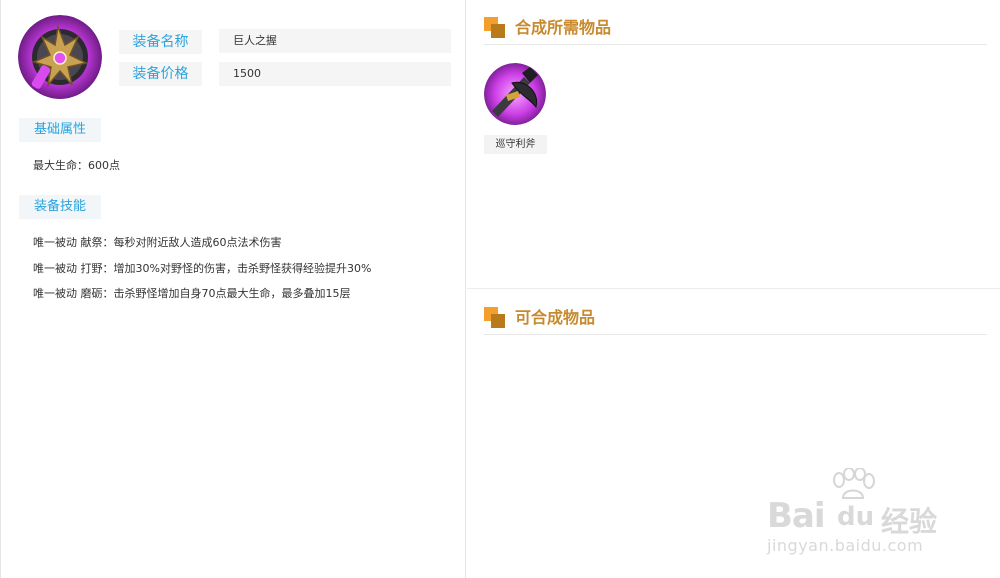 Image resolution: width=1000 pixels, height=578 pixels. Describe the element at coordinates (60, 57) in the screenshot. I see `equipment-emblem-icon` at that location.